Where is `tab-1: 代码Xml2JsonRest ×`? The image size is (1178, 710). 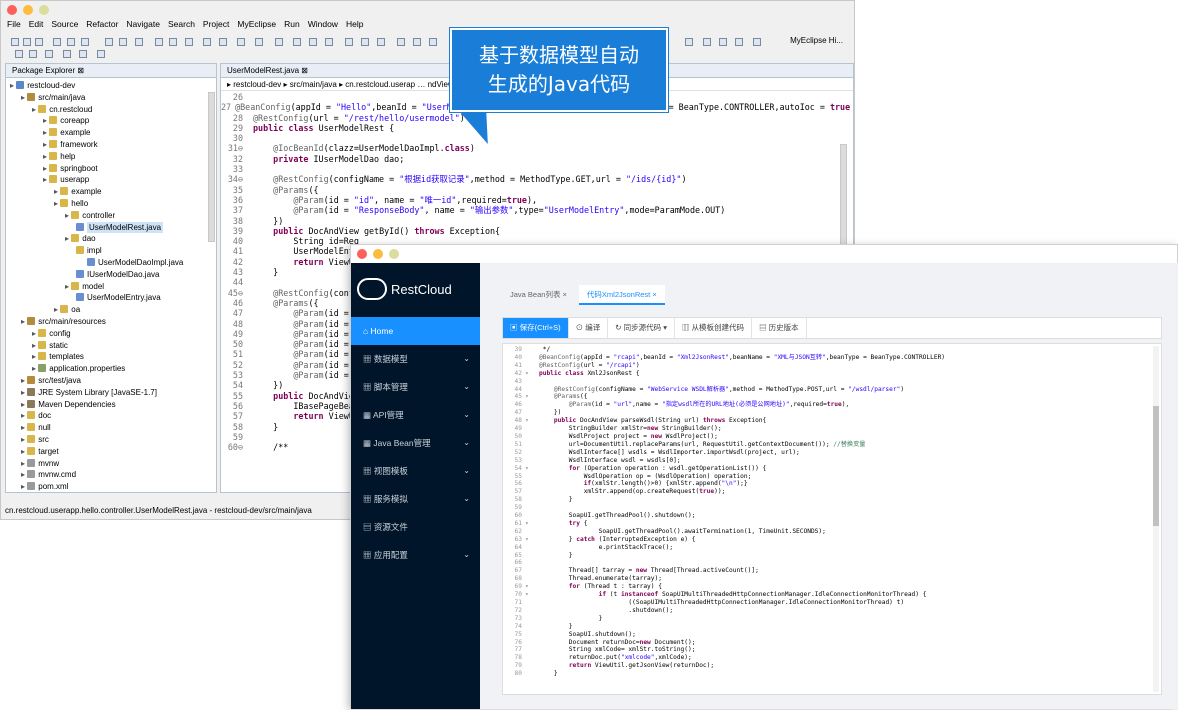 tab-1: 代码Xml2JsonRest × is located at coordinates (621, 295).